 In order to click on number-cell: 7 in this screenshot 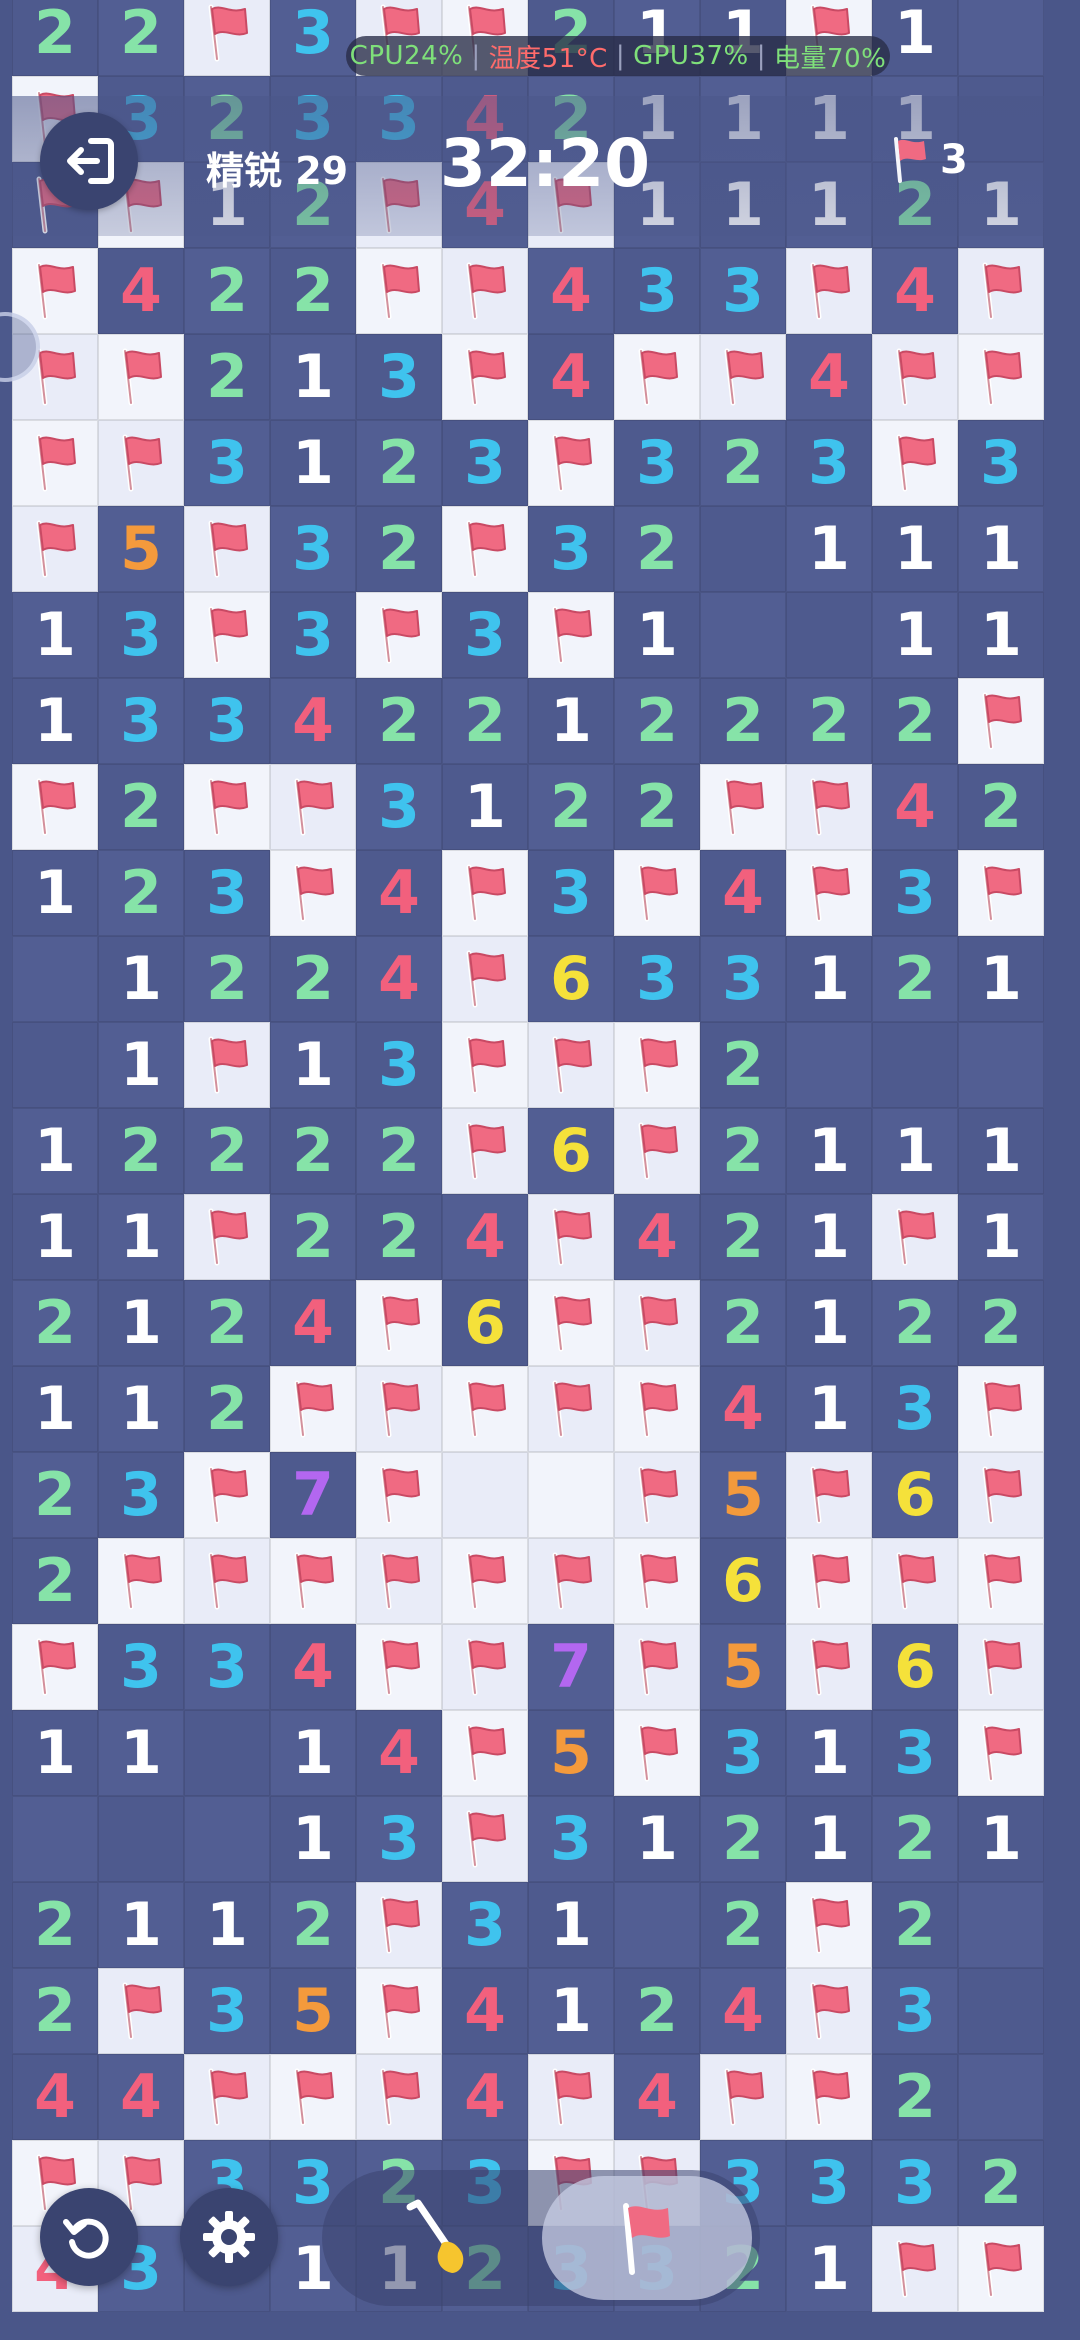, I will do `click(571, 1667)`.